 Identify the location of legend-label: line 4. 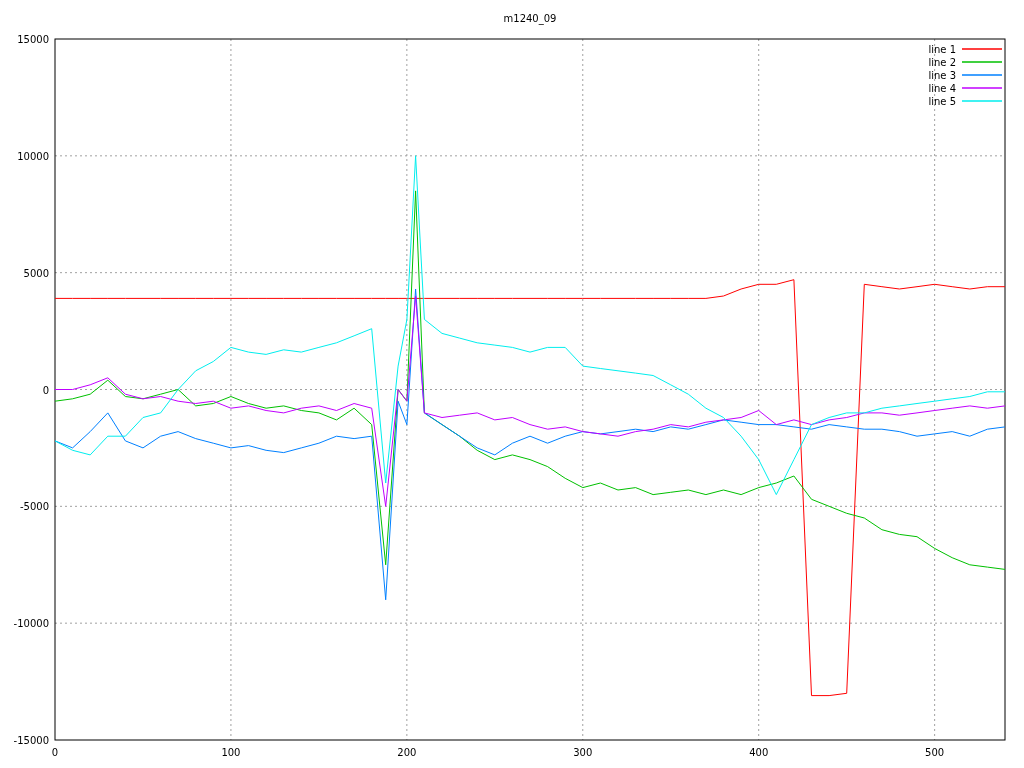
(942, 88).